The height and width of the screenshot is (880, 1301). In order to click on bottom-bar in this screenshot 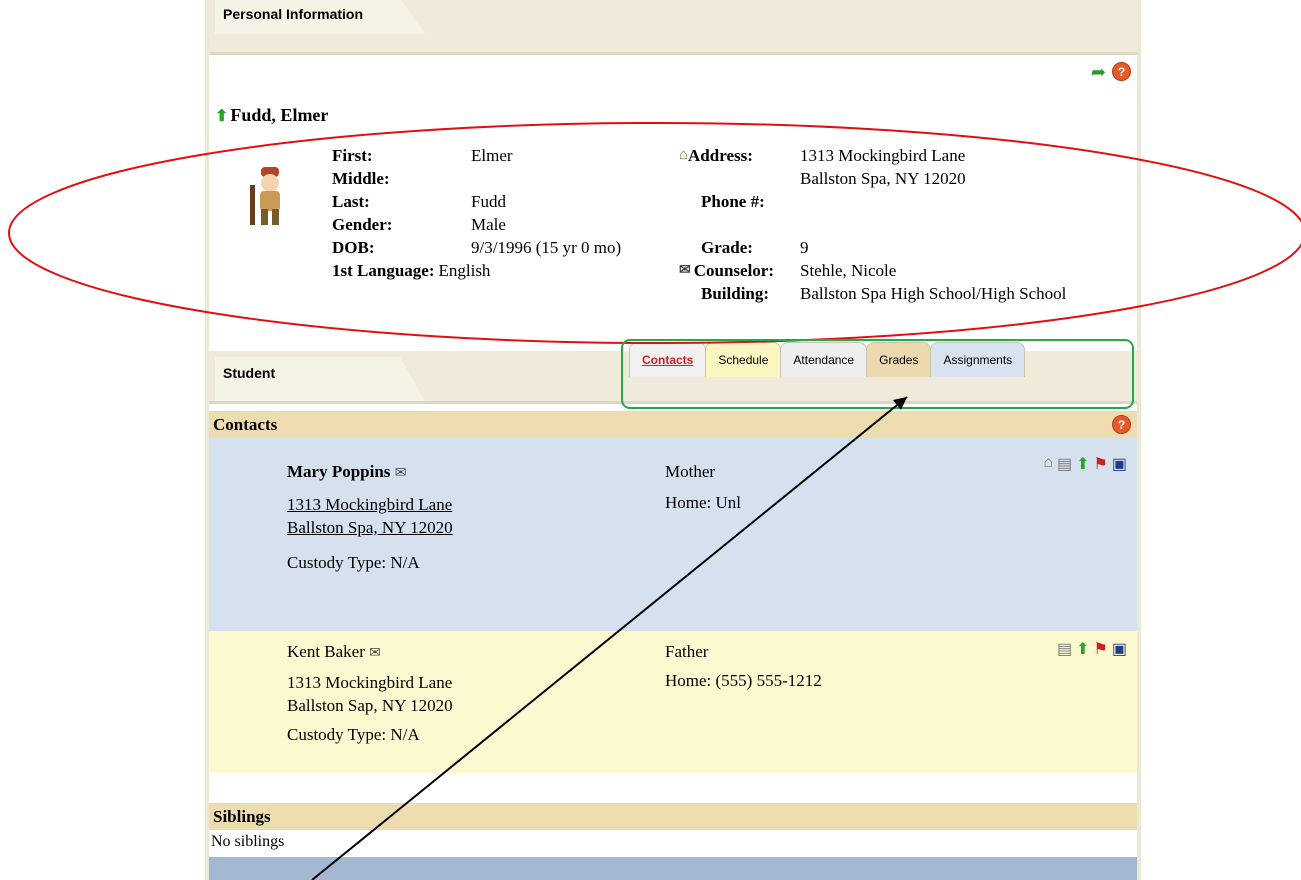, I will do `click(673, 868)`.